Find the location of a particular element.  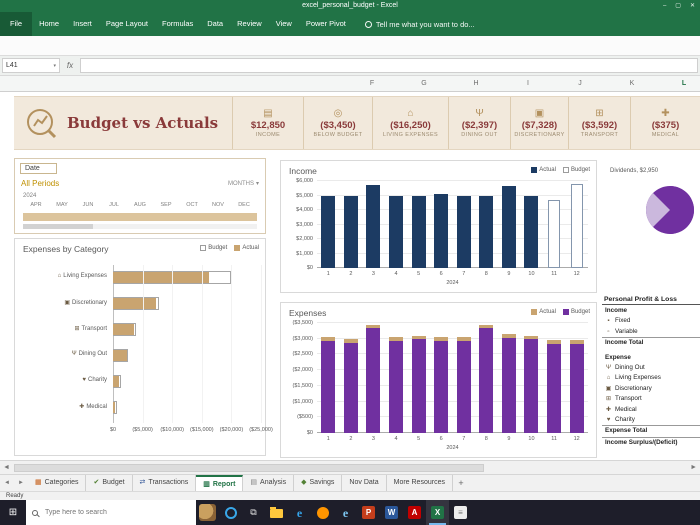

pnl-row-income-surplus-deficit-: Income Surplus/(Deficit) is located at coordinates (651, 442).